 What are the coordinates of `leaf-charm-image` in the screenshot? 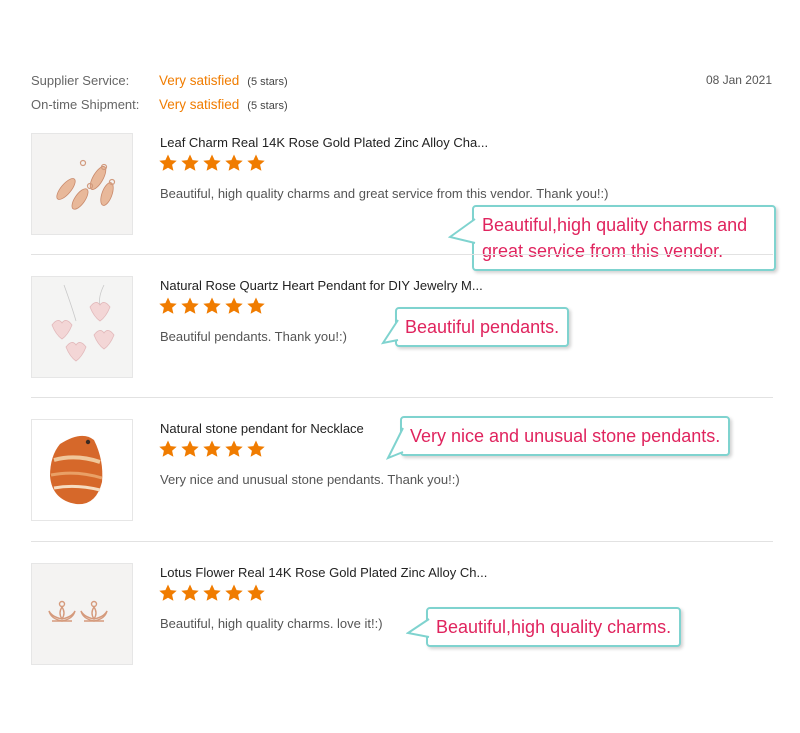 It's located at (82, 184).